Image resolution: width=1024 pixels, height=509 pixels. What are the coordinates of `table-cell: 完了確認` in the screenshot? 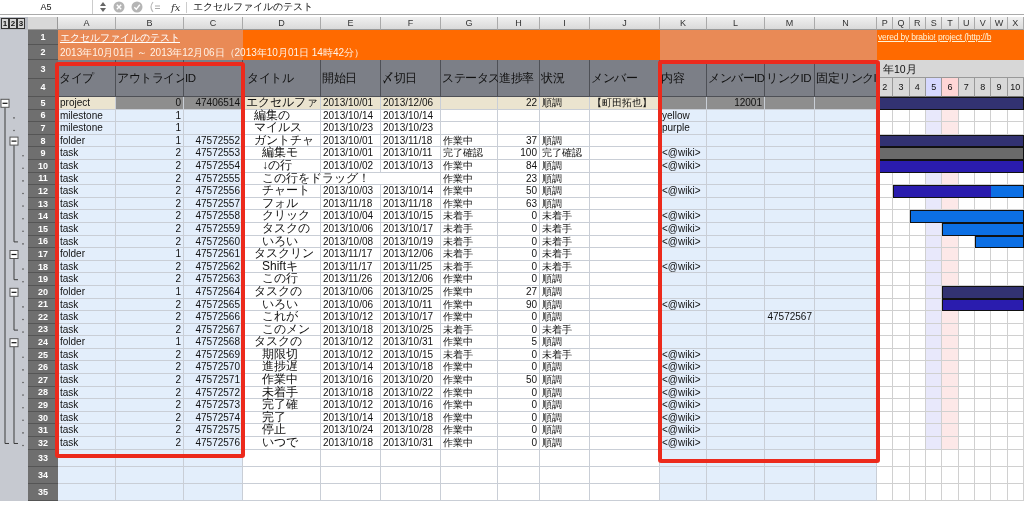 It's located at (565, 153).